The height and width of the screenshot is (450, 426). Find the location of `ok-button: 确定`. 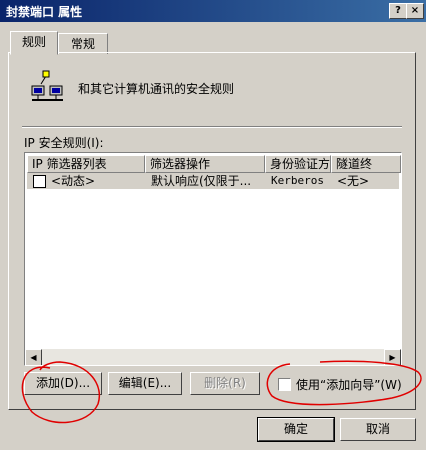

ok-button: 确定 is located at coordinates (296, 429).